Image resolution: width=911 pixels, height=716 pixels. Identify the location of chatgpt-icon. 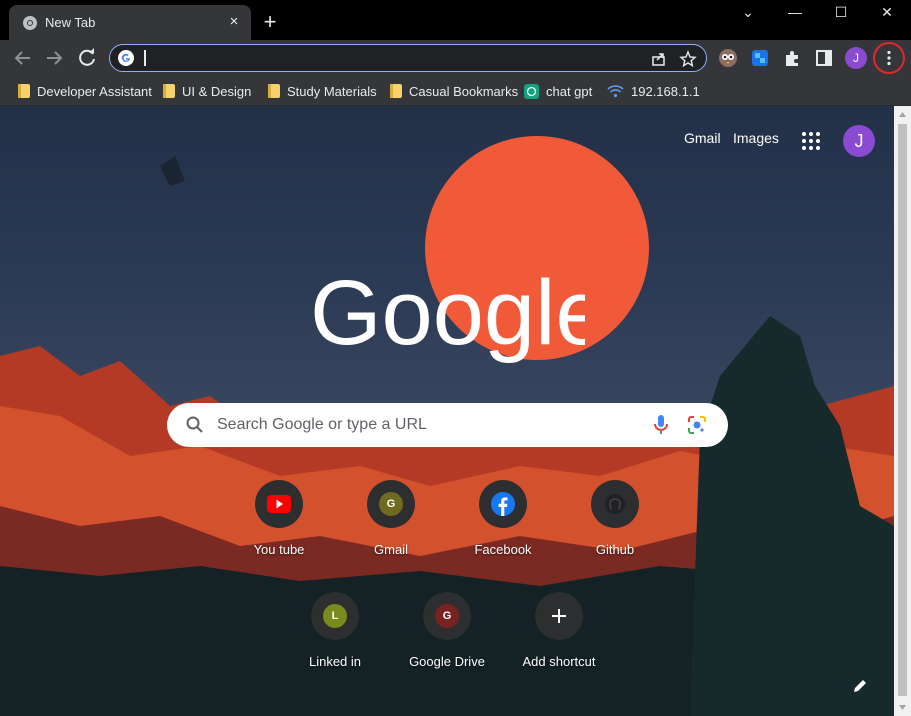
(531, 91).